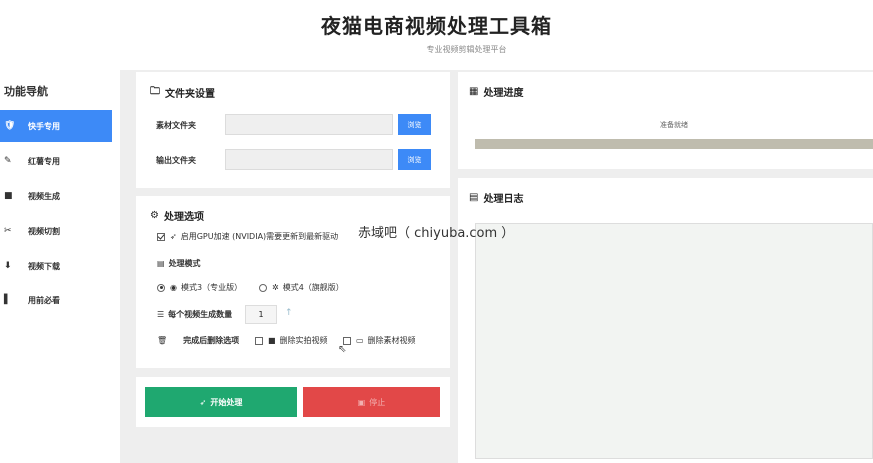 The width and height of the screenshot is (873, 463). I want to click on mode4-label: 模式4（旗舰版）, so click(313, 287).